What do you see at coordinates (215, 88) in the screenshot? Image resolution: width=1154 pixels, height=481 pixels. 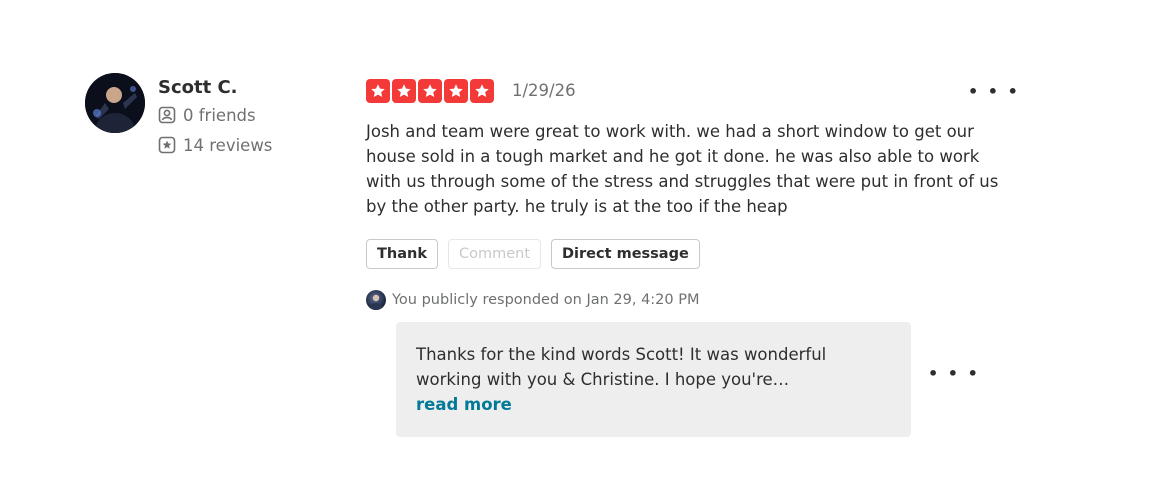 I see `reviewer-name: Scott C.` at bounding box center [215, 88].